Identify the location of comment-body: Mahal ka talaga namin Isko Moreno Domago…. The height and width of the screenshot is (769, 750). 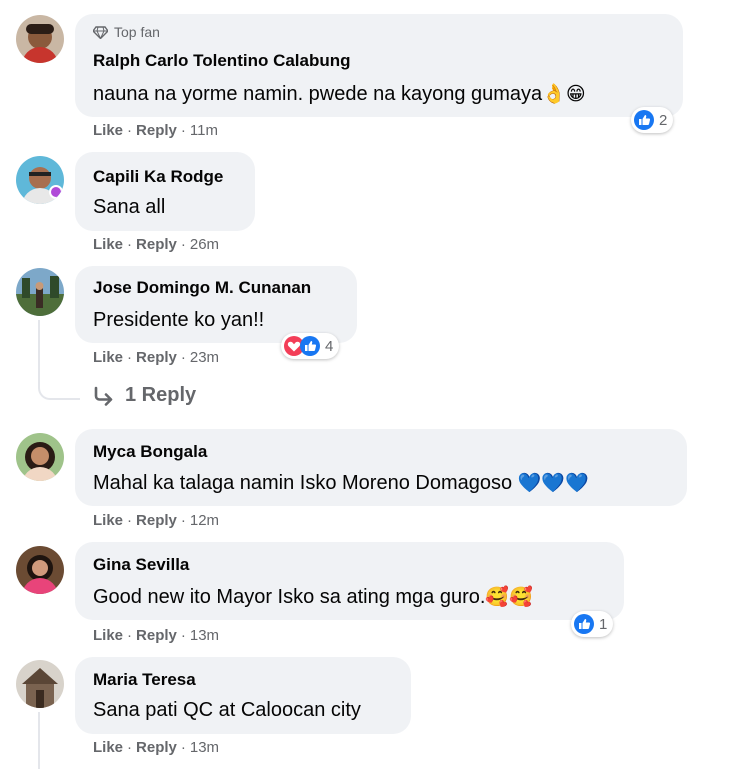
(303, 483).